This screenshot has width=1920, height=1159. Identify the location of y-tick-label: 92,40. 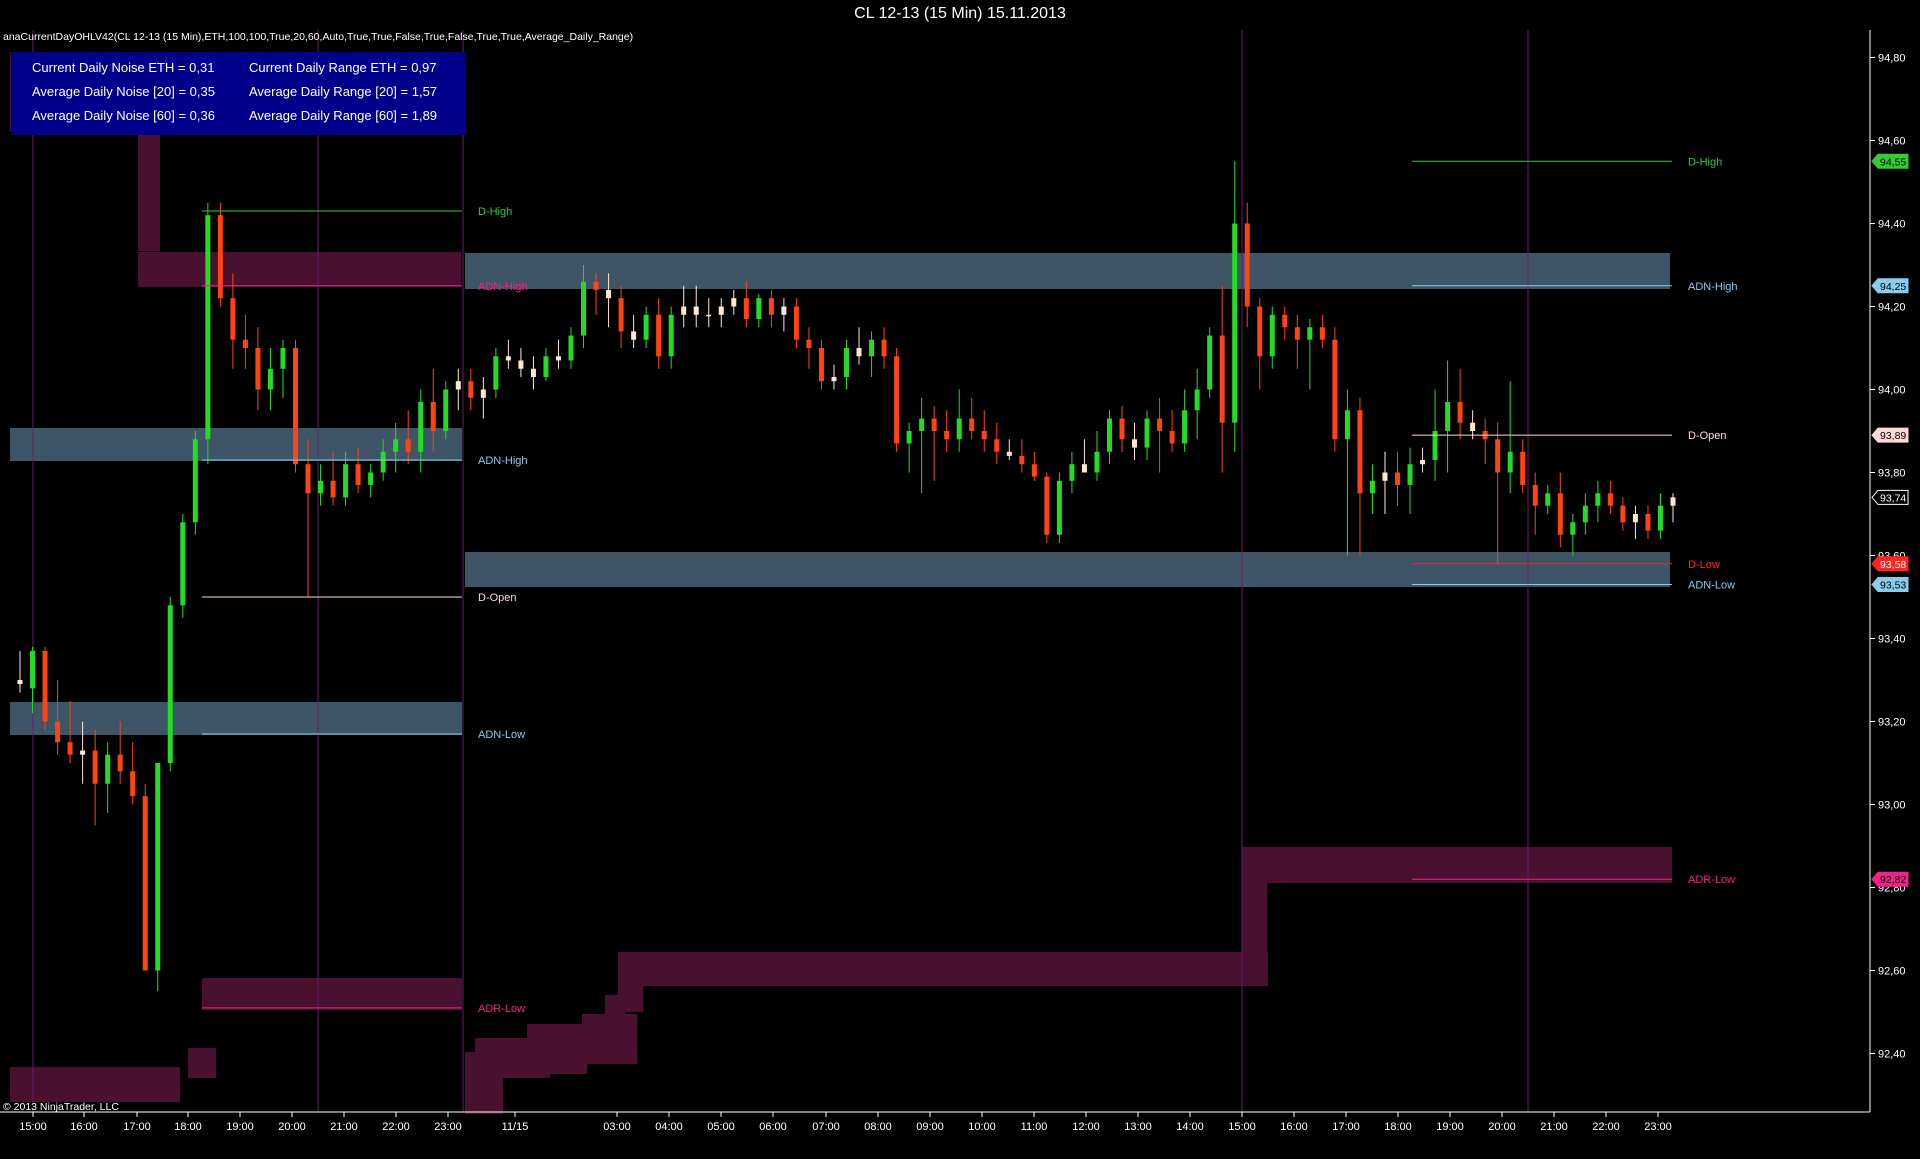
(1892, 1055).